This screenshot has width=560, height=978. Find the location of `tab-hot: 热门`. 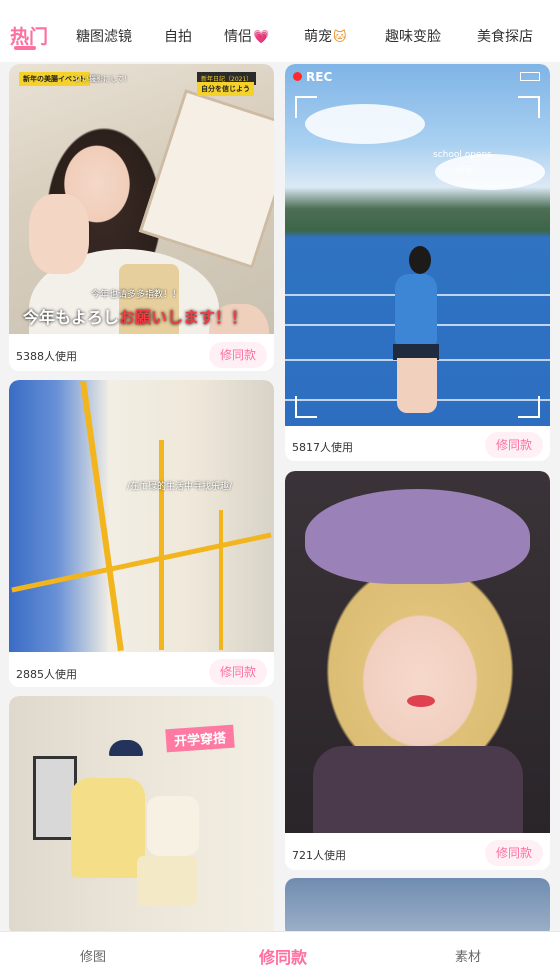

tab-hot: 热门 is located at coordinates (29, 35).